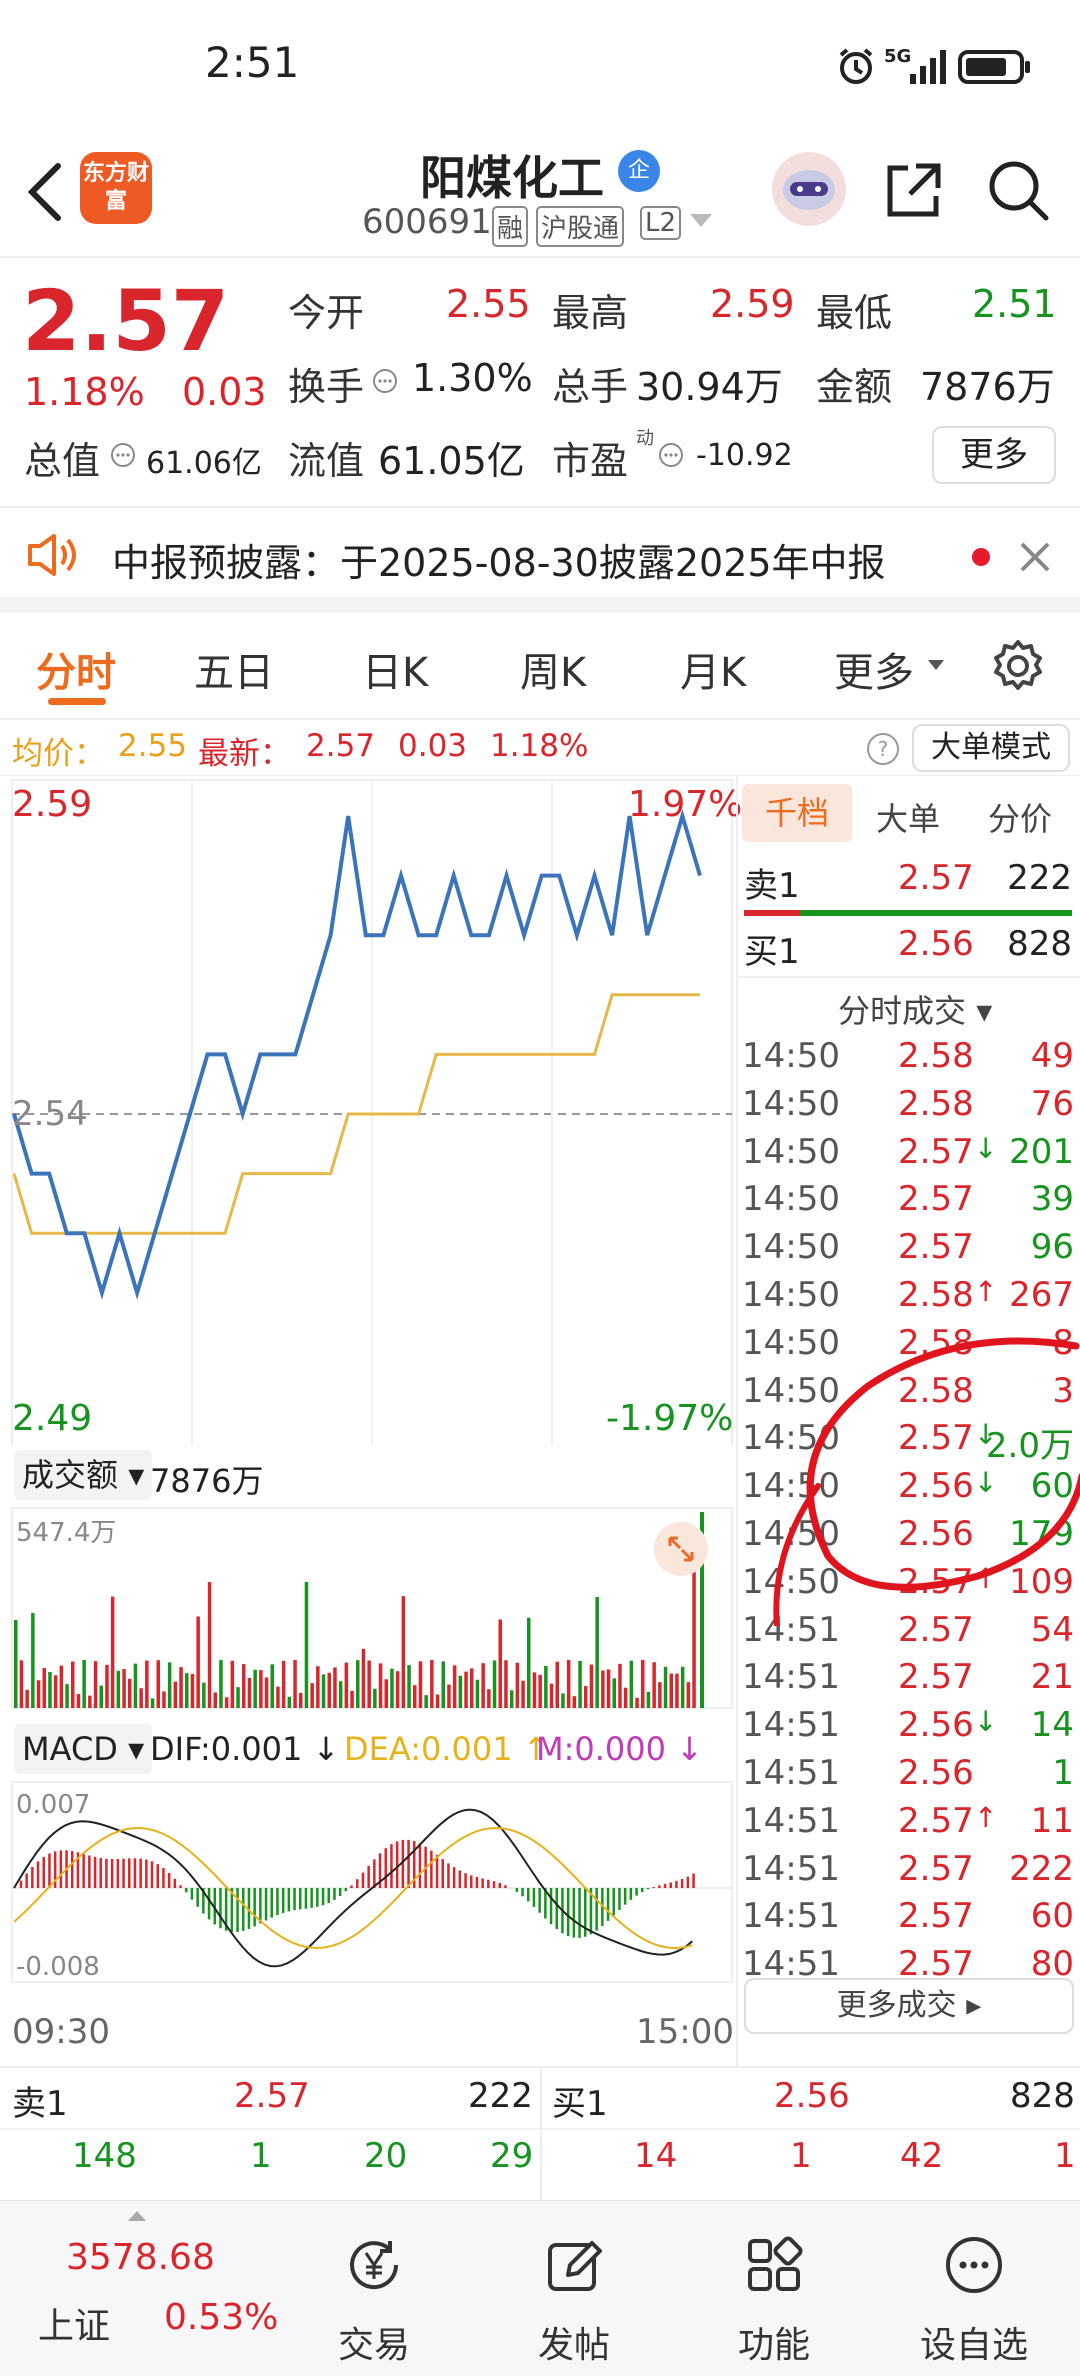 The width and height of the screenshot is (1080, 2376). I want to click on ticks-title: 分时成交 ▾, so click(915, 1009).